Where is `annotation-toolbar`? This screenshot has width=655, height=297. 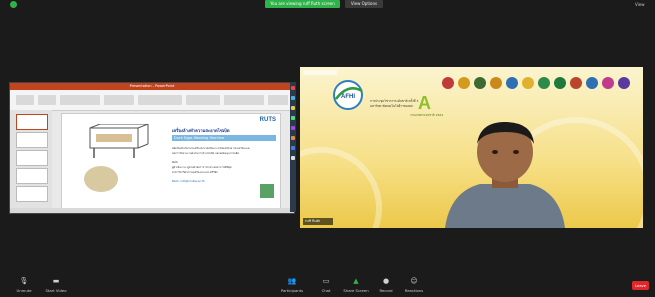
annotation-toolbar is located at coordinates (293, 147).